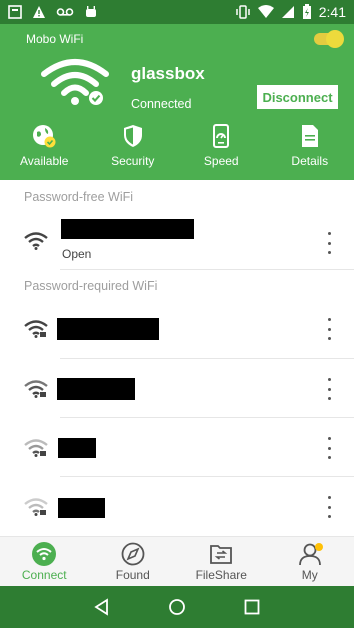  What do you see at coordinates (309, 575) in the screenshot?
I see `nav-my-label: My` at bounding box center [309, 575].